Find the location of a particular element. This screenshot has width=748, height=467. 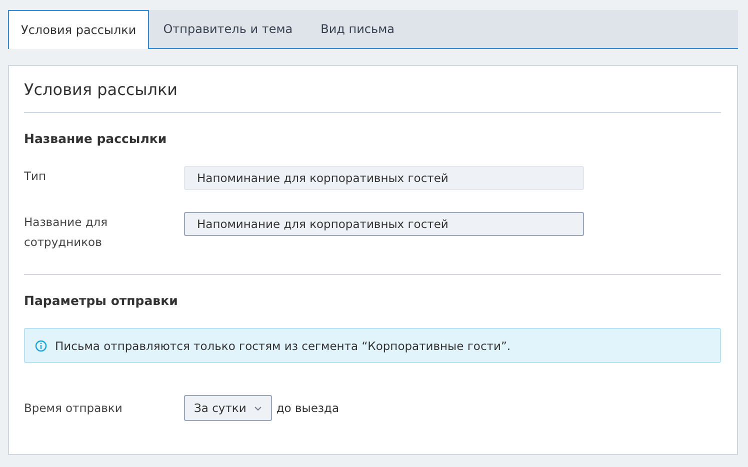

field-label: Тип is located at coordinates (36, 176).